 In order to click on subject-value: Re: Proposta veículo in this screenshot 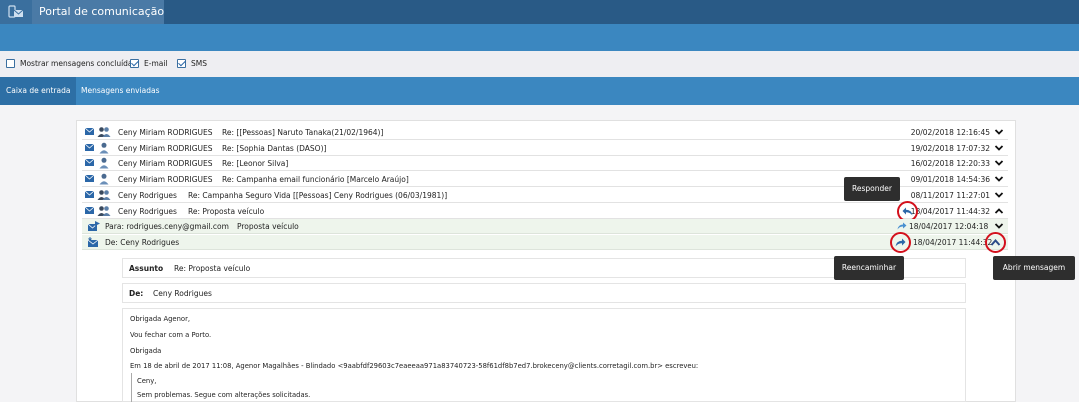, I will do `click(212, 268)`.